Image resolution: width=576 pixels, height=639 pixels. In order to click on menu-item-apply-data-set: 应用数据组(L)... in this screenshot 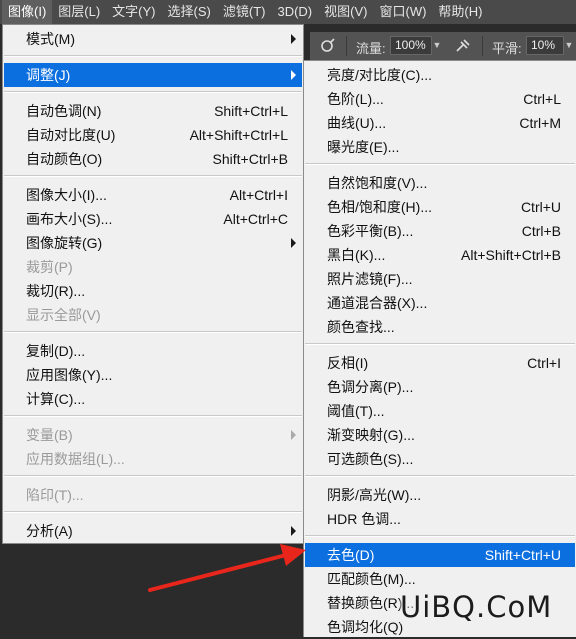, I will do `click(75, 459)`.